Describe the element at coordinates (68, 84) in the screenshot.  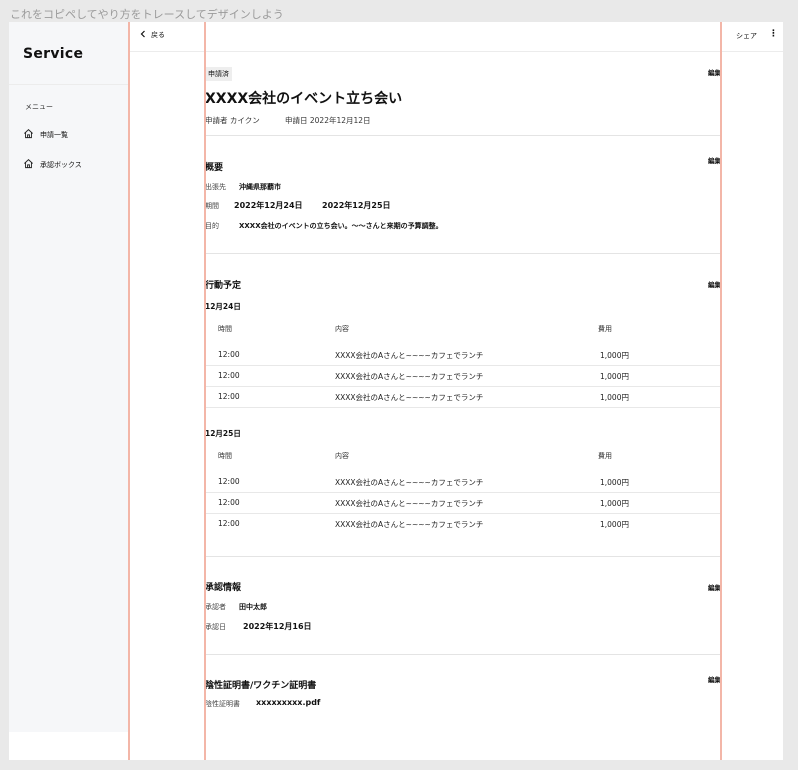
I see `sidebar-divider` at that location.